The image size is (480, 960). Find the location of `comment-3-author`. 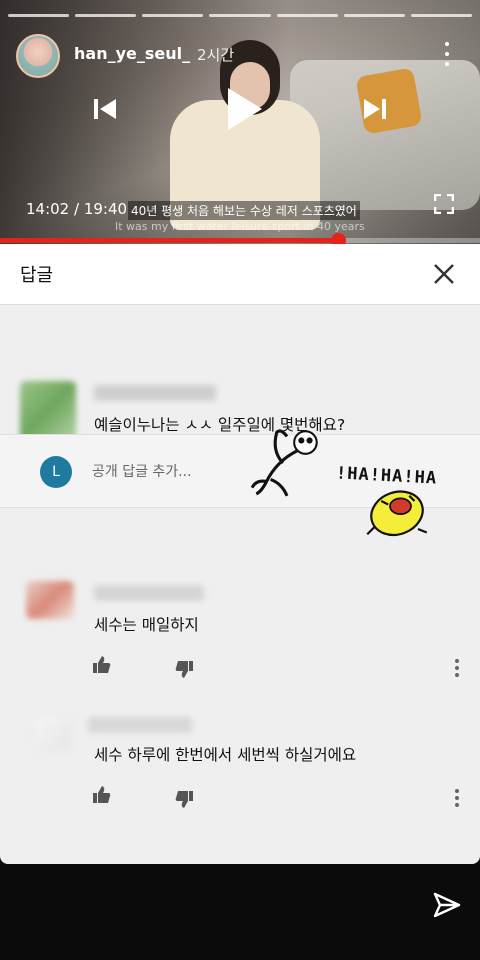

comment-3-author is located at coordinates (140, 725).